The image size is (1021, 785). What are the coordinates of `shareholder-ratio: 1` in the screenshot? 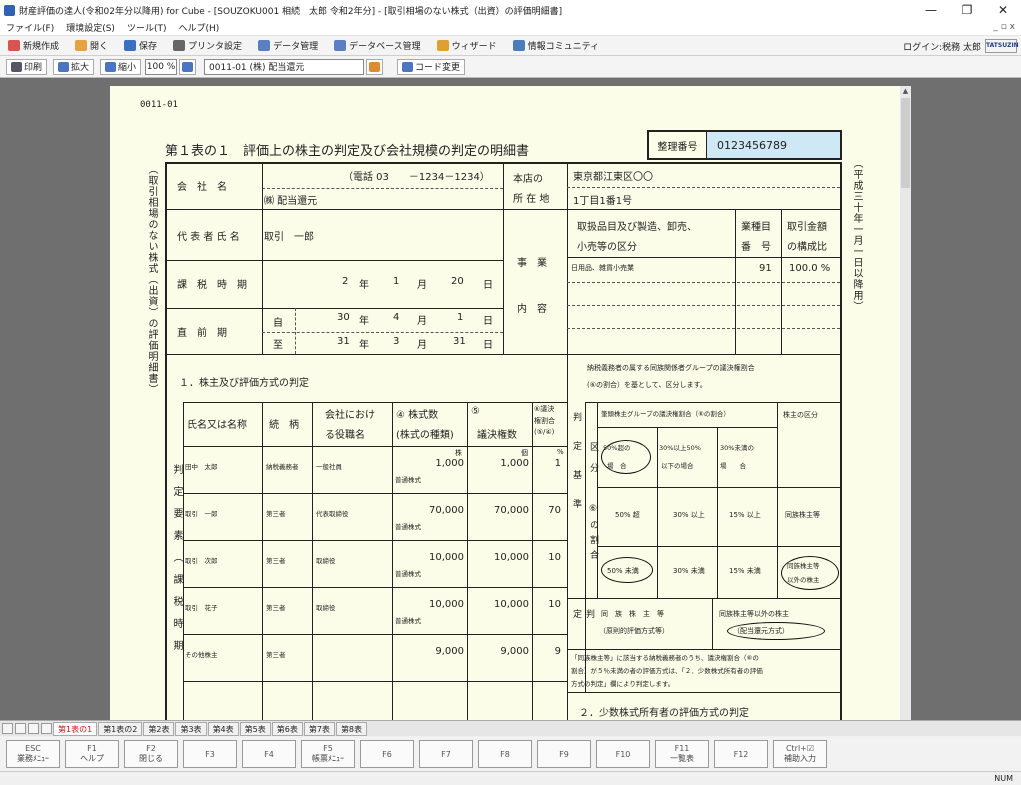 It's located at (549, 463).